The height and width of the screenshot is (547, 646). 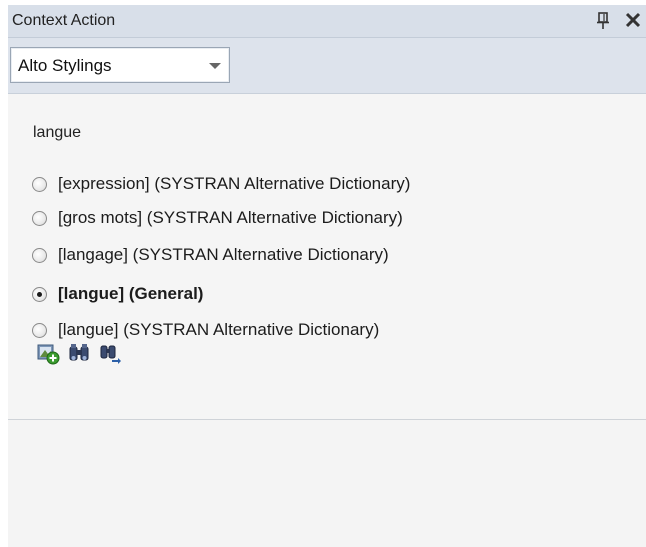 What do you see at coordinates (64, 20) in the screenshot?
I see `panel-title: Context Action` at bounding box center [64, 20].